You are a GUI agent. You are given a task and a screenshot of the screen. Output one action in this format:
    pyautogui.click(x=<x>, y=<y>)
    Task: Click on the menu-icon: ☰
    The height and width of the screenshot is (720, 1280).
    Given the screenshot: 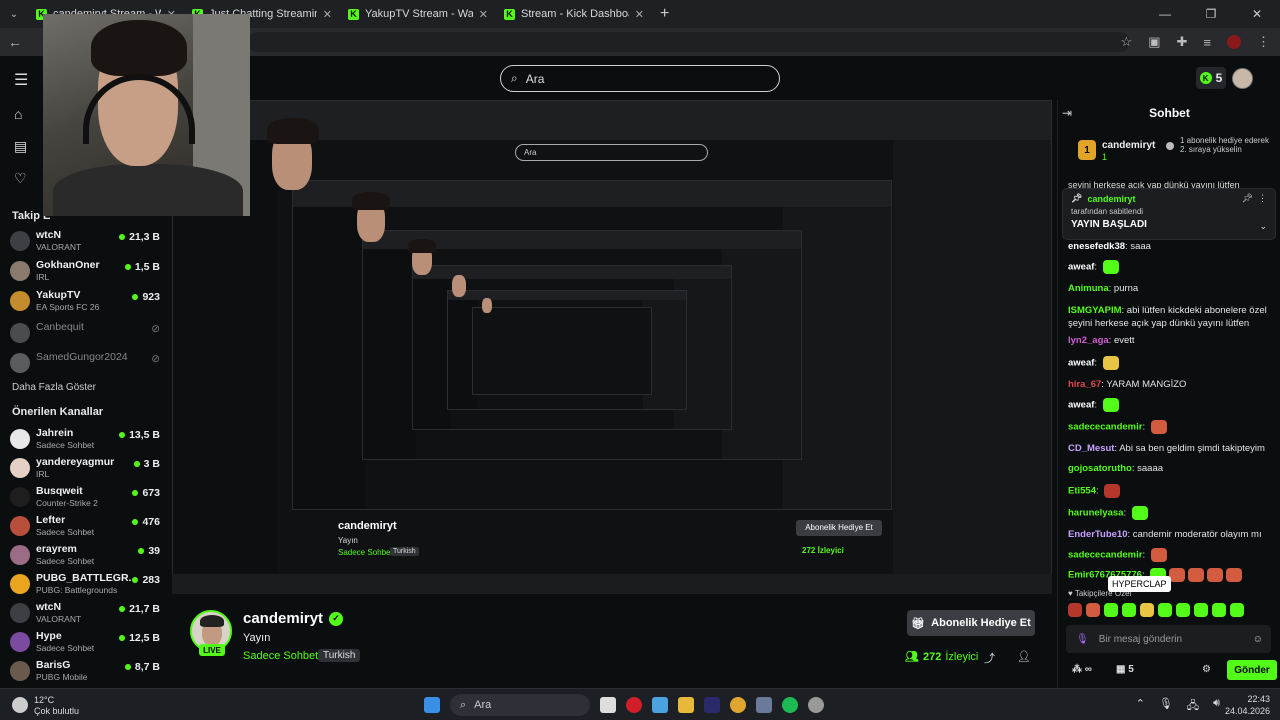 What is the action you would take?
    pyautogui.click(x=21, y=80)
    